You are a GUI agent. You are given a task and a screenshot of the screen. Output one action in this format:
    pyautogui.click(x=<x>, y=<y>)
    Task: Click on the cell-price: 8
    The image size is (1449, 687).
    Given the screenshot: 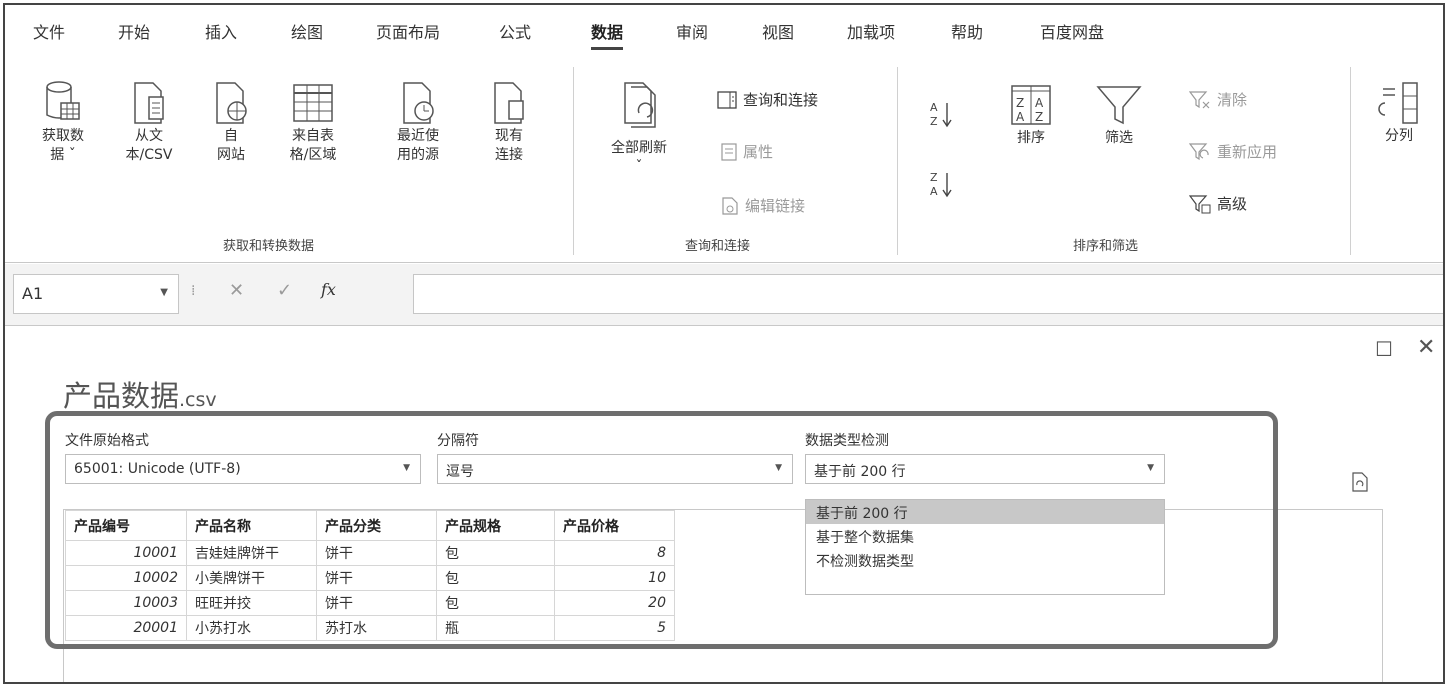 What is the action you would take?
    pyautogui.click(x=614, y=553)
    